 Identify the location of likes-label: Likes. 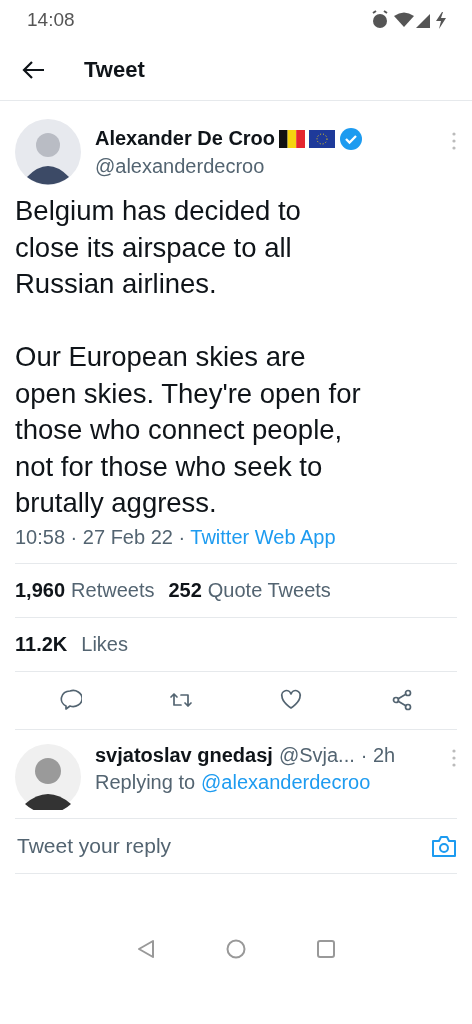
(104, 644).